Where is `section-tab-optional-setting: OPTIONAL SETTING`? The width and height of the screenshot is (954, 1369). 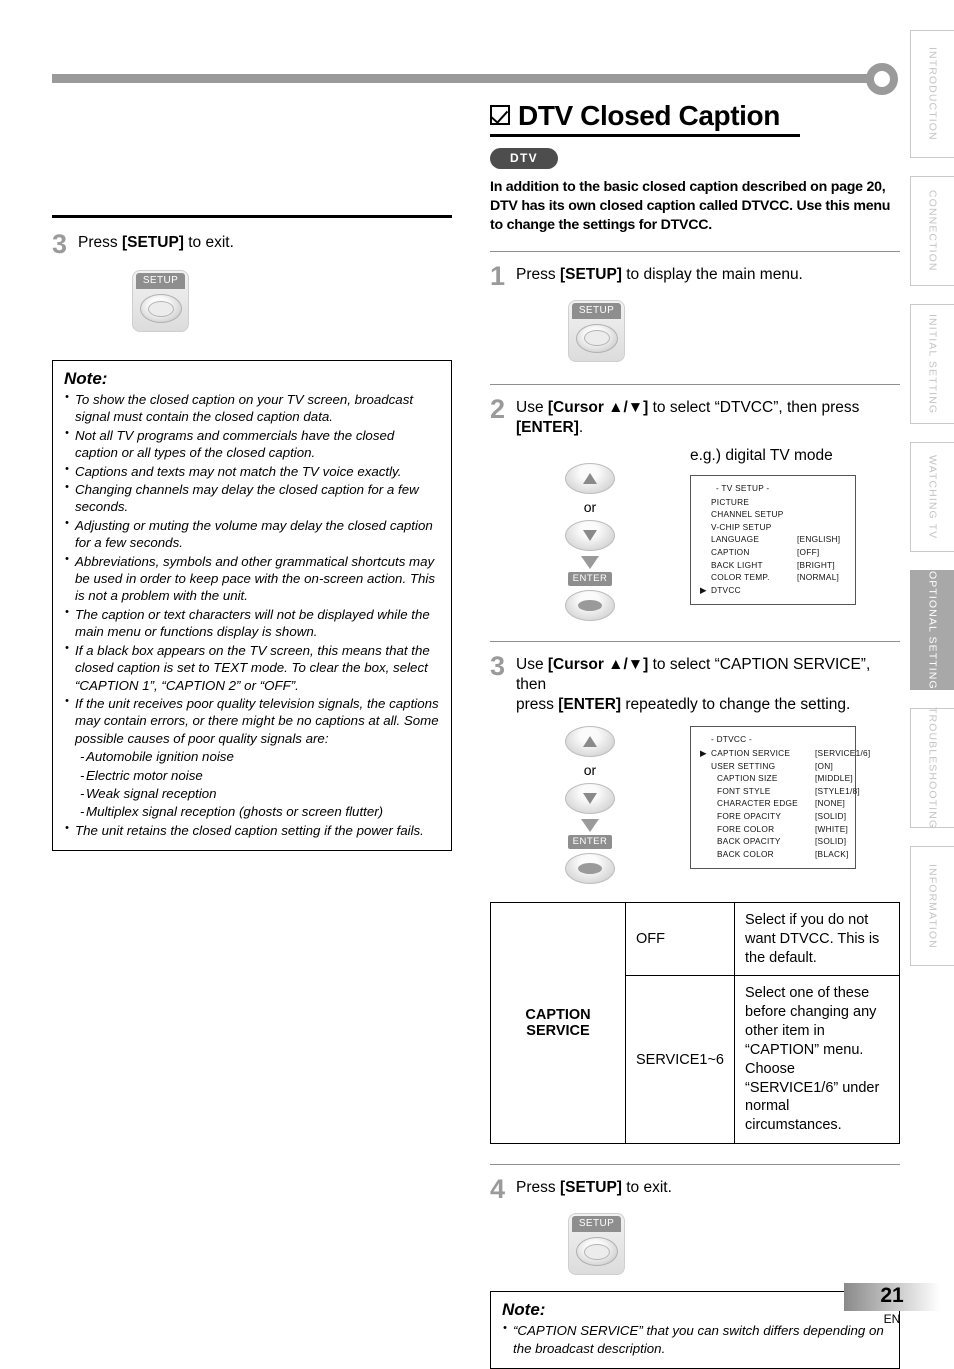 section-tab-optional-setting: OPTIONAL SETTING is located at coordinates (932, 630).